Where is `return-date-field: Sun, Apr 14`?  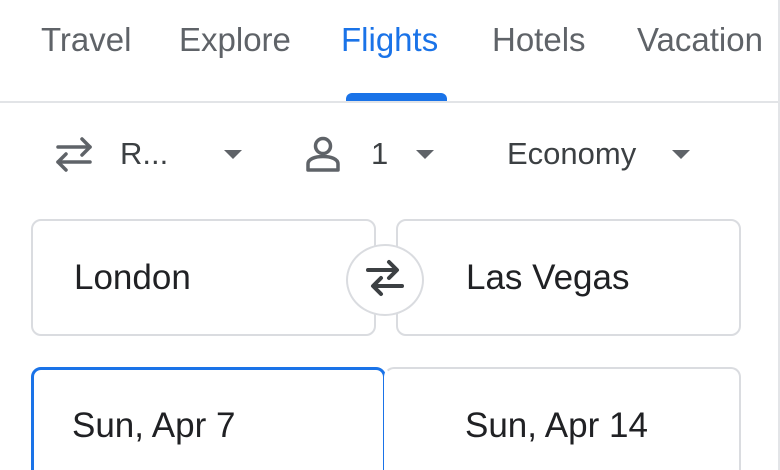
return-date-field: Sun, Apr 14 is located at coordinates (562, 418).